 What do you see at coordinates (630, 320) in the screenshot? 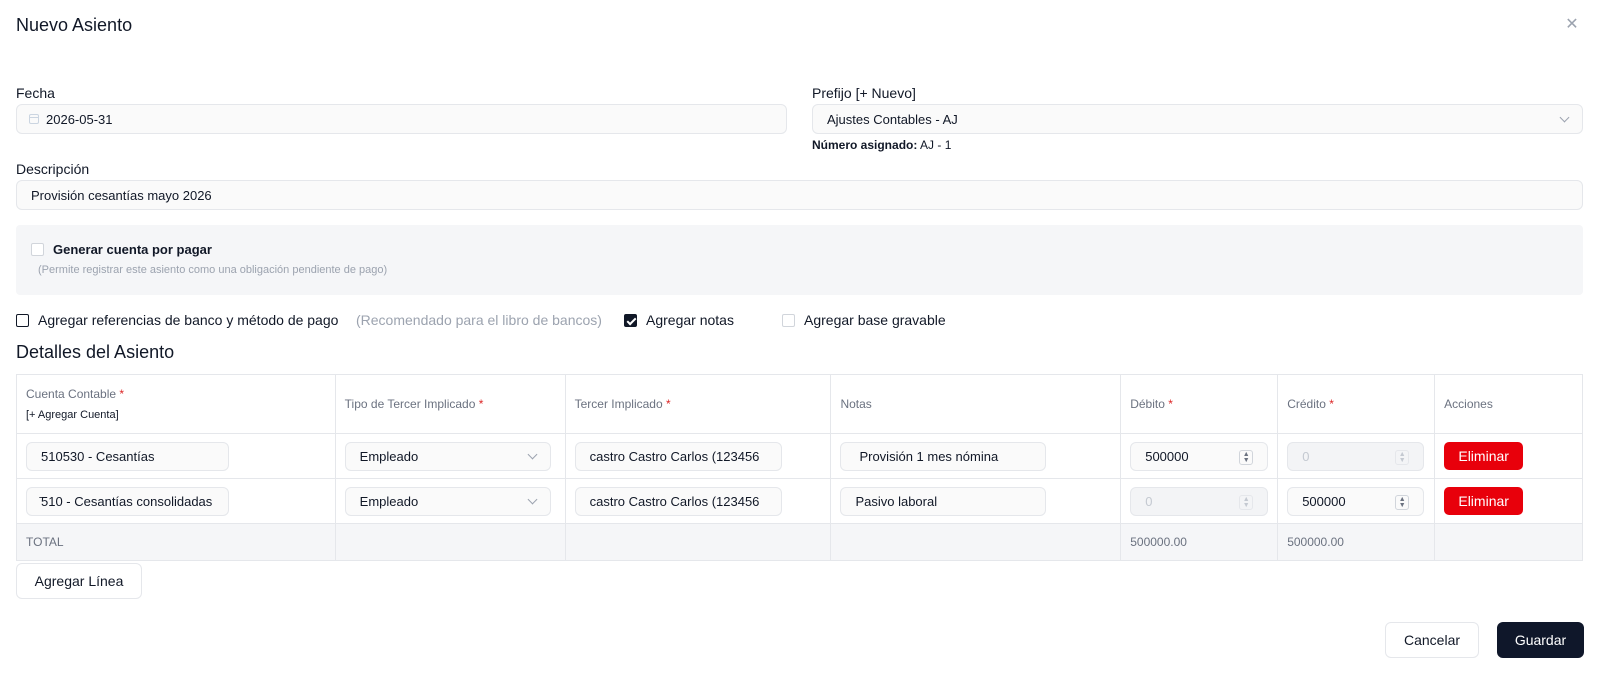
I see `notas-checkbox` at bounding box center [630, 320].